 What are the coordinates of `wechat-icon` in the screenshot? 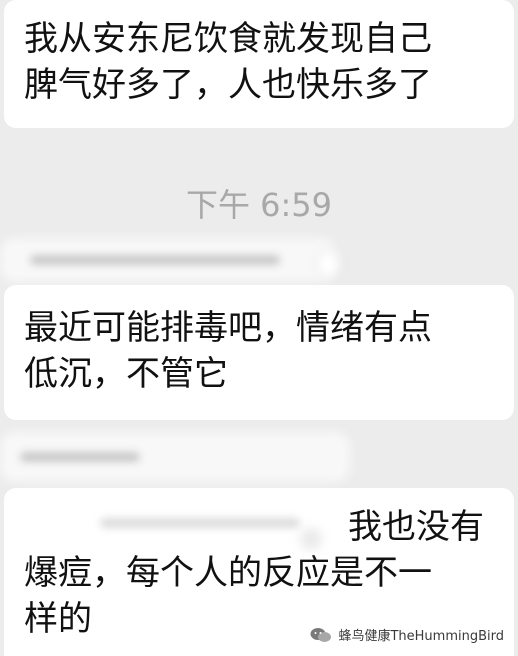 It's located at (321, 634).